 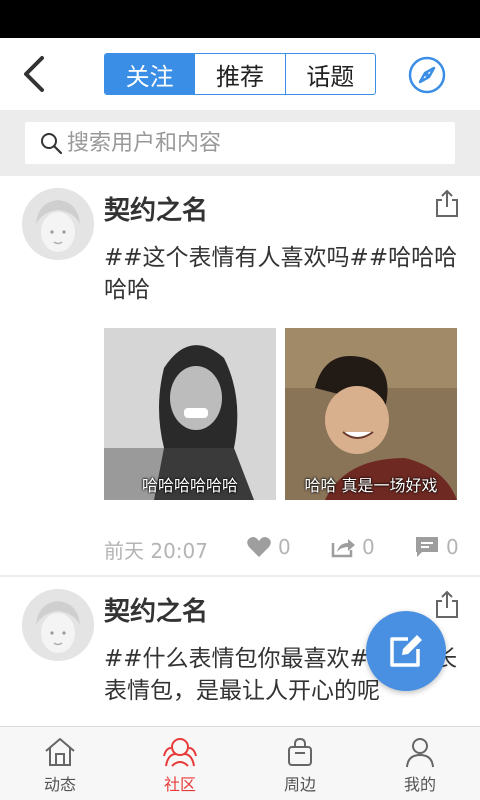 I want to click on repost-button: 0, so click(x=352, y=547).